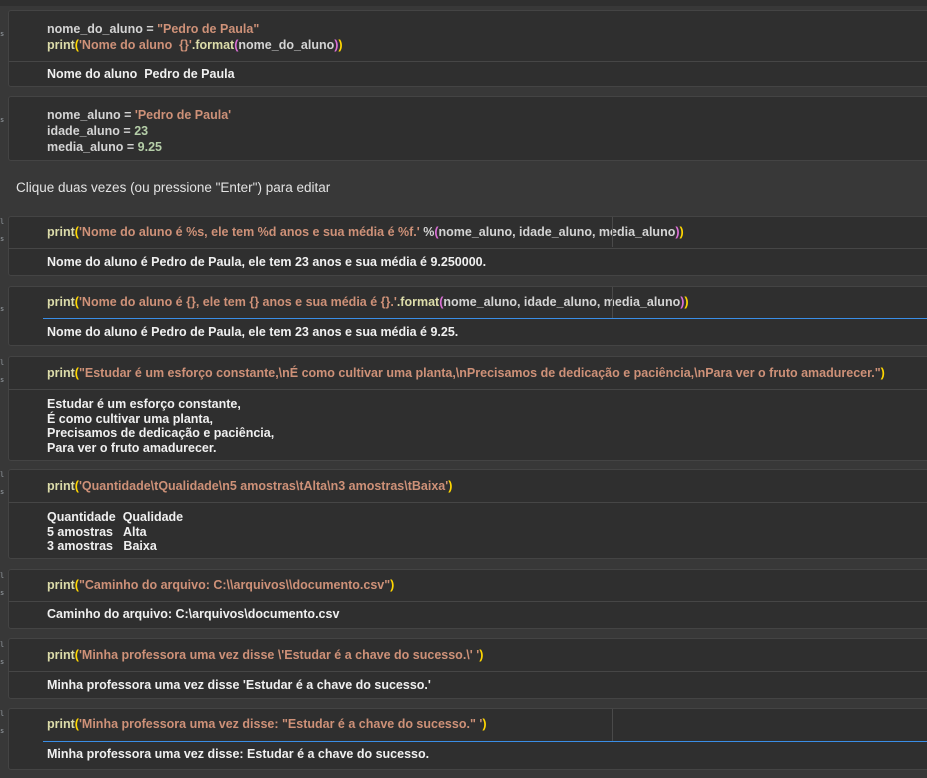 The image size is (927, 778). What do you see at coordinates (487, 115) in the screenshot?
I see `code-line: nome_aluno = 'Pedro de Paula'` at bounding box center [487, 115].